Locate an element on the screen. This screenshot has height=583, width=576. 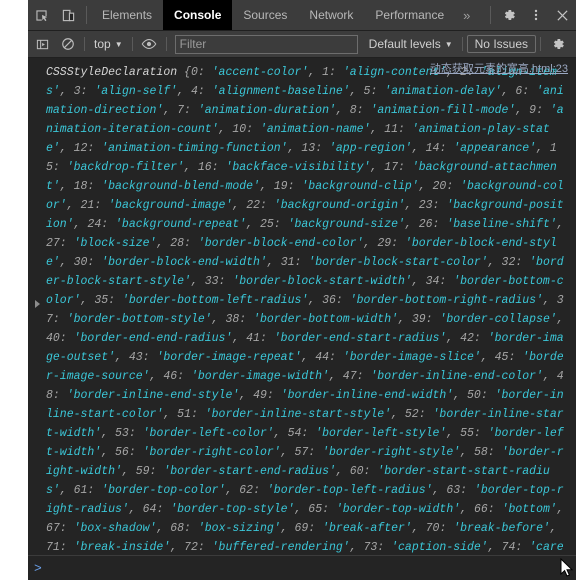
prompt-arrow-icon: > is located at coordinates (38, 568).